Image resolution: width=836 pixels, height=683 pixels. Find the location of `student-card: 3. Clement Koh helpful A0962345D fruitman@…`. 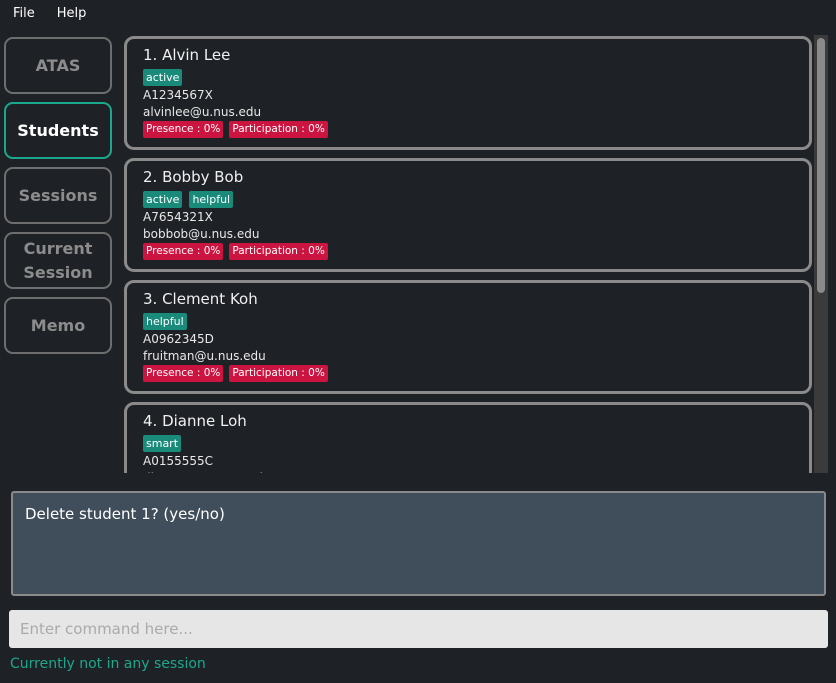

student-card: 3. Clement Koh helpful A0962345D fruitman@… is located at coordinates (468, 337).